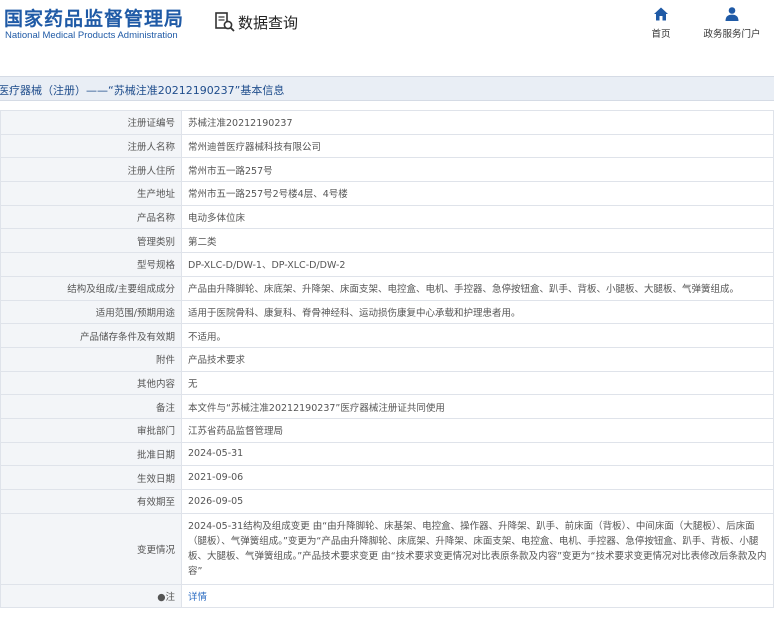 This screenshot has height=626, width=774. I want to click on row-value: DP-XLC-D/DW-1、DP-XLC-D/DW-2, so click(477, 264).